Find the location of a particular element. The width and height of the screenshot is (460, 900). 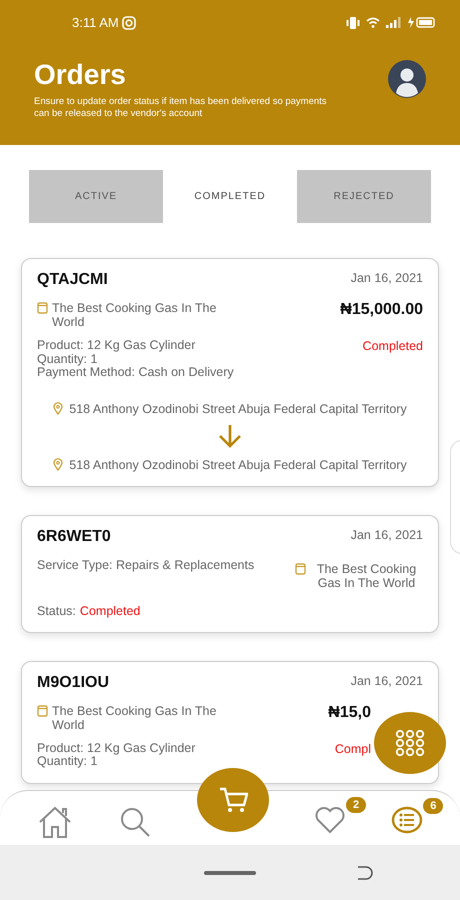

page-subtitle: Ensure to update order status if item has been delivered so payments can be released to the vendor's account is located at coordinates (181, 108).